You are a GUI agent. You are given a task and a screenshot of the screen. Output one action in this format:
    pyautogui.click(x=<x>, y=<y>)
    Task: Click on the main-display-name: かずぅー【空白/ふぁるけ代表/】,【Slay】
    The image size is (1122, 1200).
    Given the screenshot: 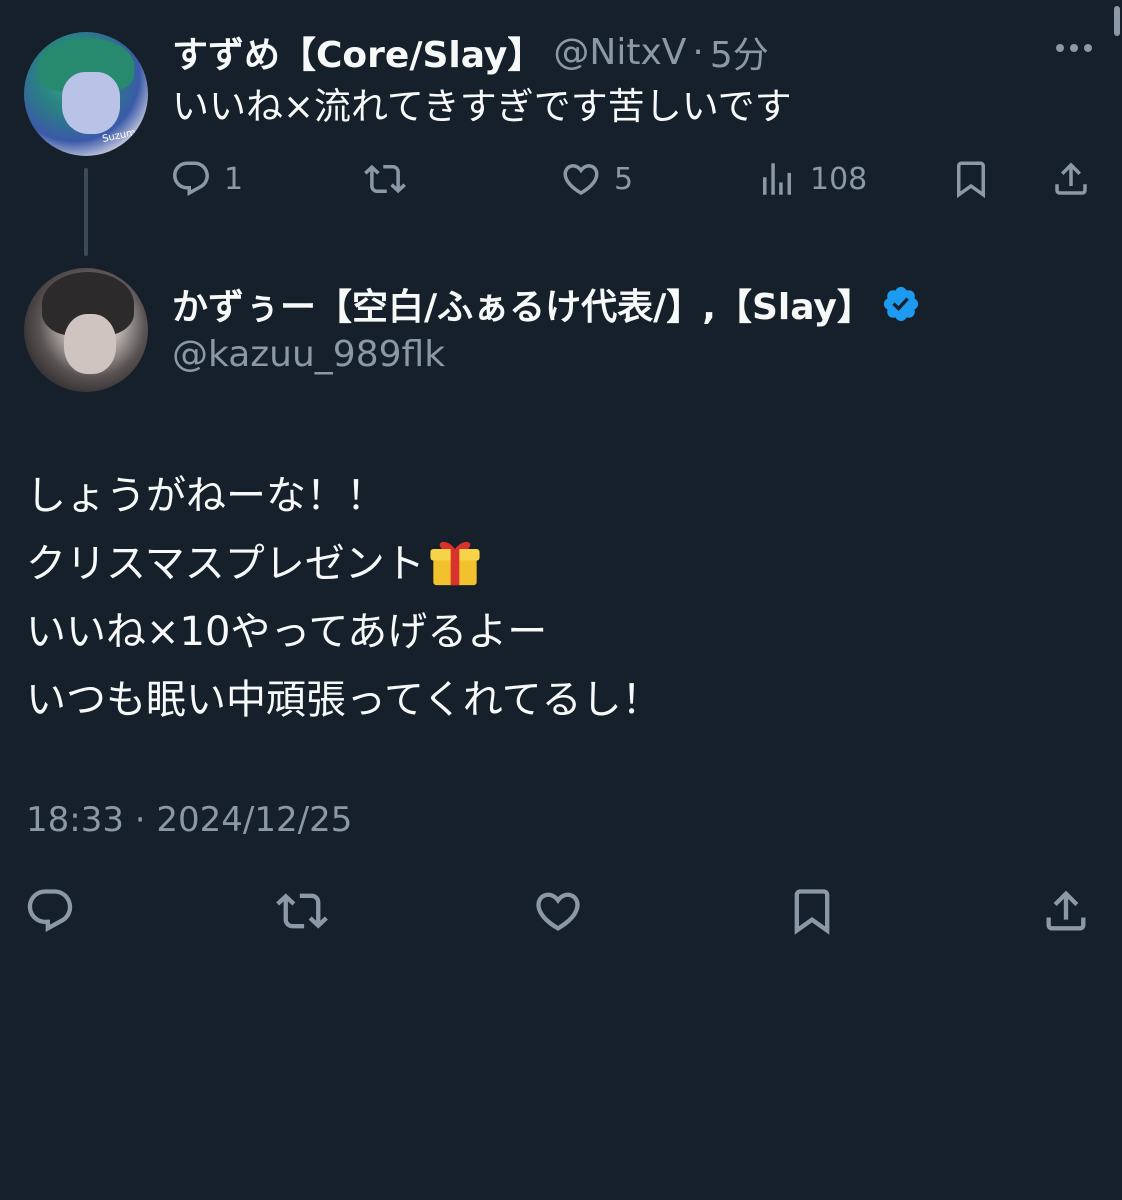 What is the action you would take?
    pyautogui.click(x=522, y=304)
    